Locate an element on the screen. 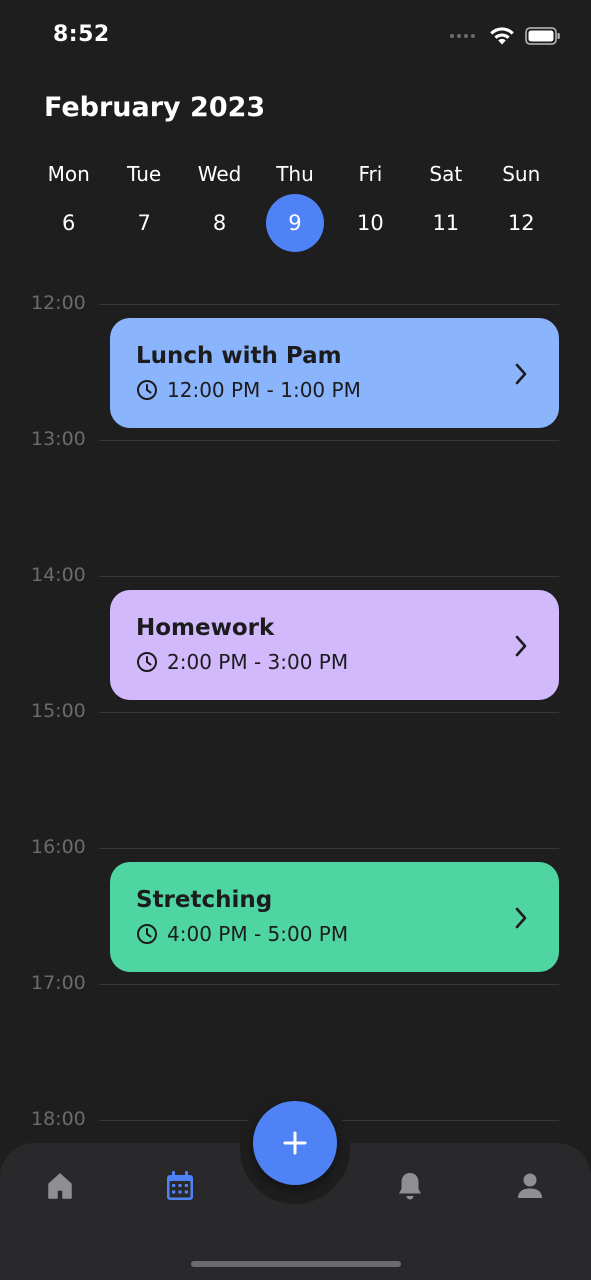  day-number: 8 is located at coordinates (219, 223).